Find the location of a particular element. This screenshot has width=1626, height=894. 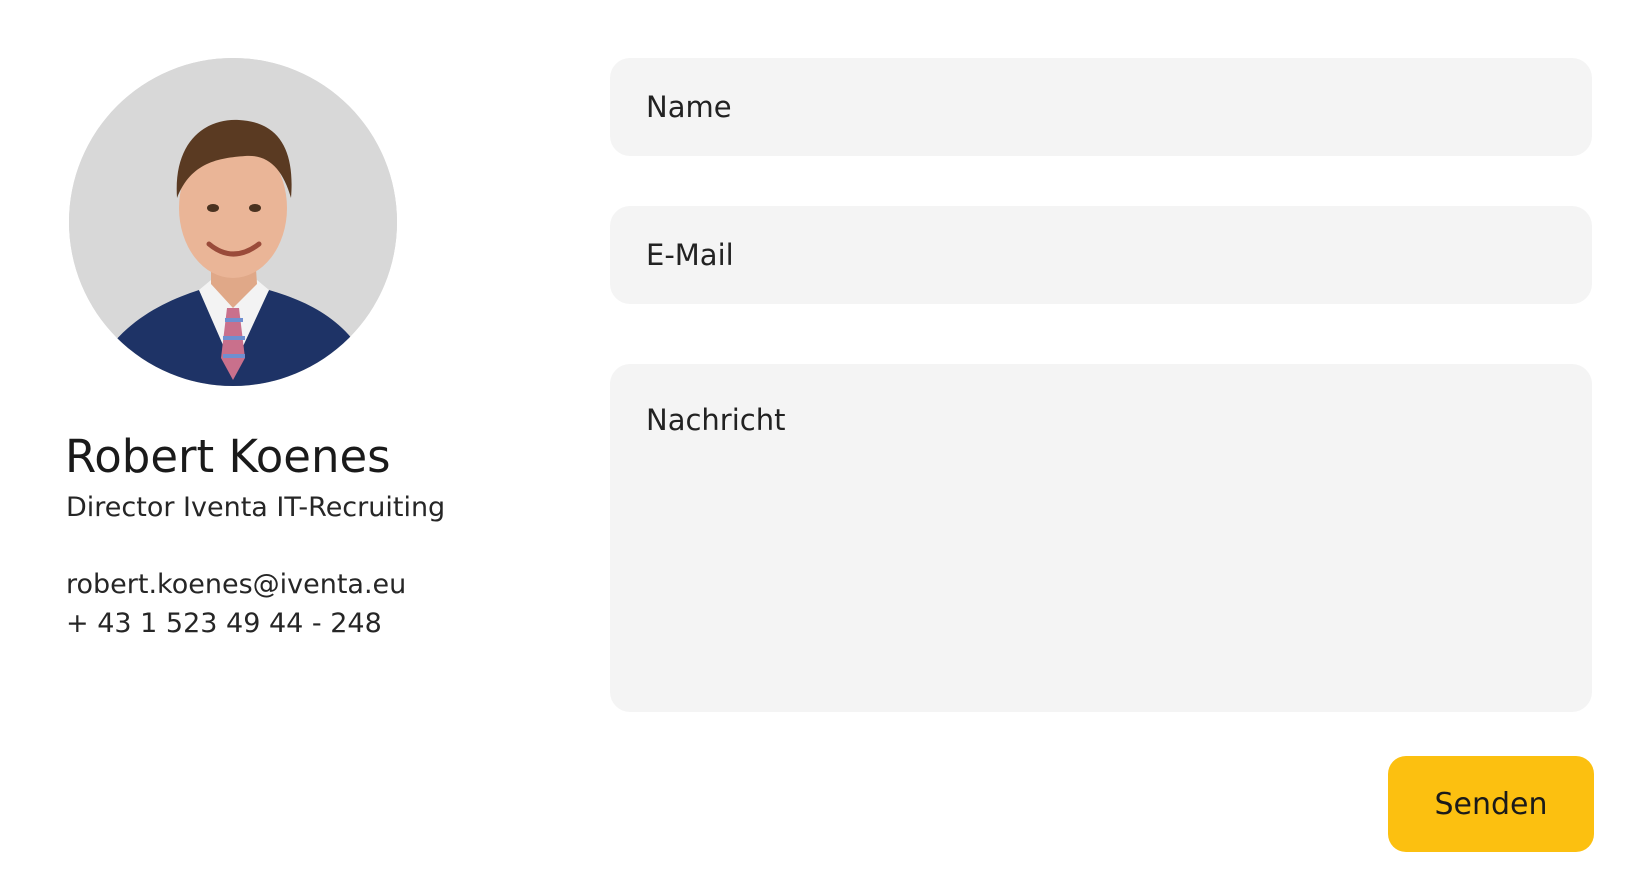

send-button: Senden is located at coordinates (1491, 804).